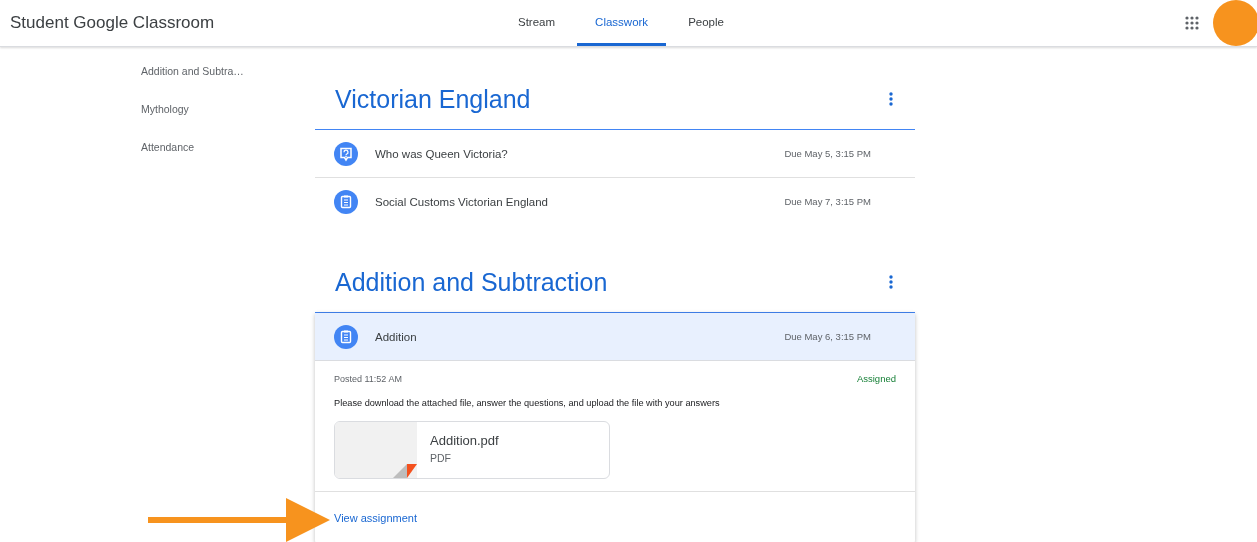  I want to click on view-assignment-link: View assignment, so click(375, 518).